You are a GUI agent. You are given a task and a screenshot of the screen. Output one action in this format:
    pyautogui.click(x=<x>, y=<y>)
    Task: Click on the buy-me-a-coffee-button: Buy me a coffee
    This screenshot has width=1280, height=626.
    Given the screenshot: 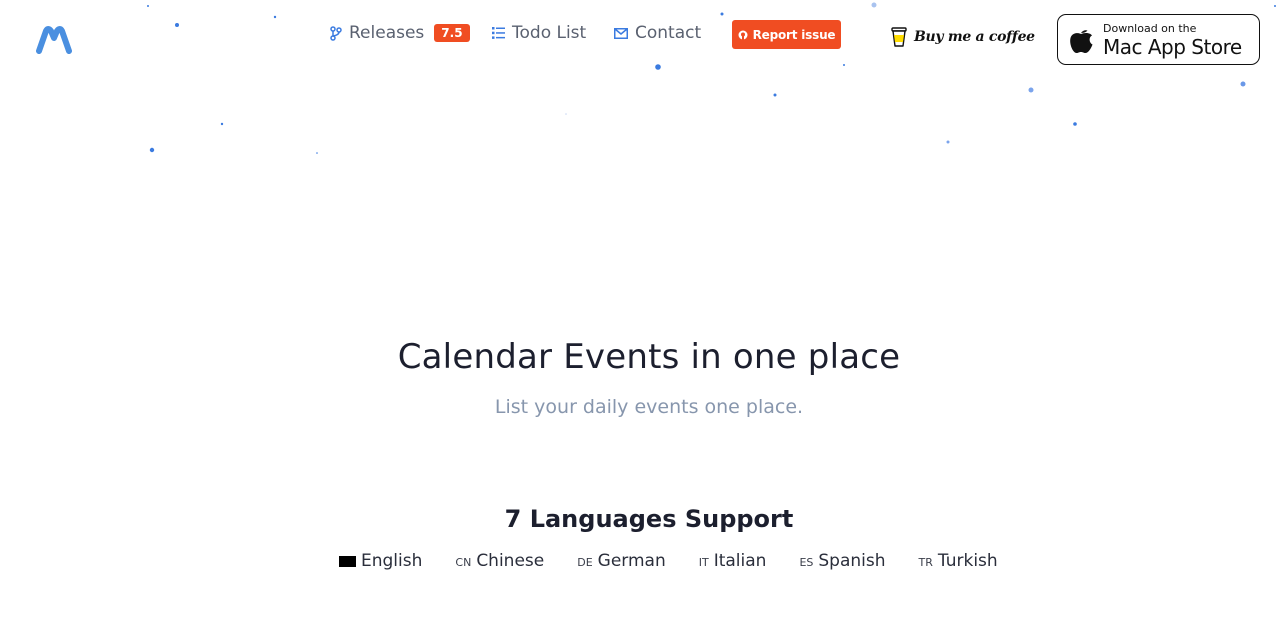 What is the action you would take?
    pyautogui.click(x=962, y=37)
    